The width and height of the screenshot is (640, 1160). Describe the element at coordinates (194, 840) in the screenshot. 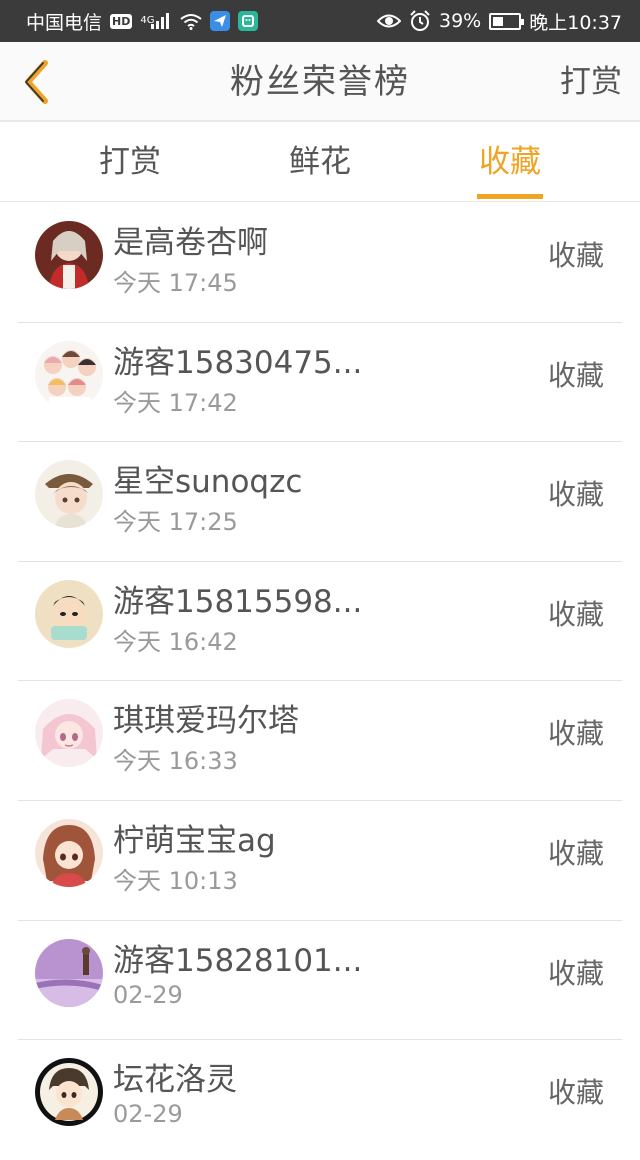

I see `fan-name: 柠萌宝宝ag` at that location.